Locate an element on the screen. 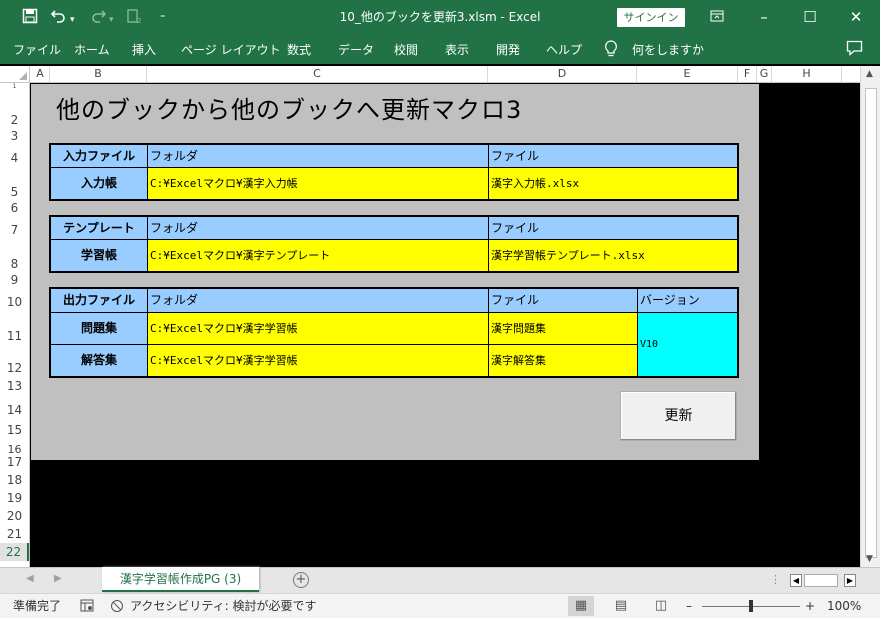 The height and width of the screenshot is (618, 880). scroll-down-icon: ▼ is located at coordinates (869, 559).